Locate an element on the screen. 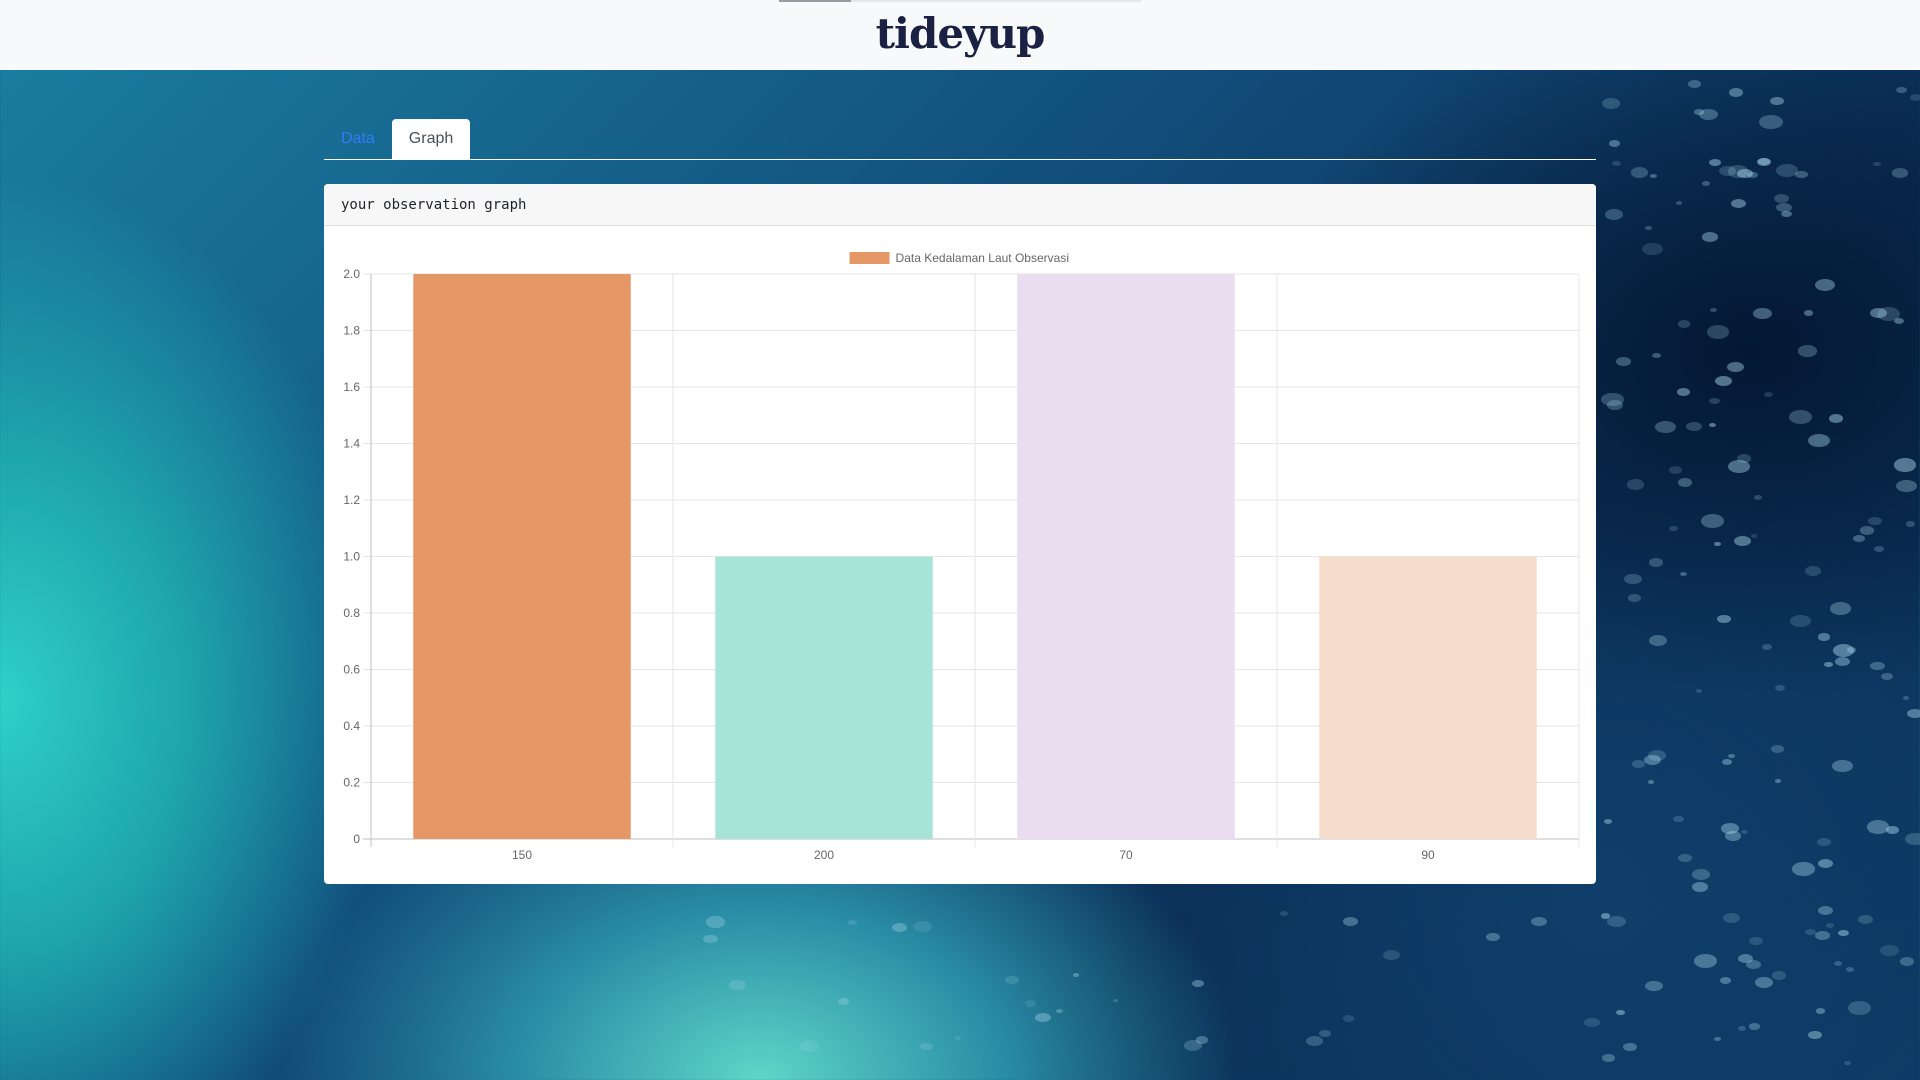 The height and width of the screenshot is (1080, 1920). legend-swatch is located at coordinates (869, 258).